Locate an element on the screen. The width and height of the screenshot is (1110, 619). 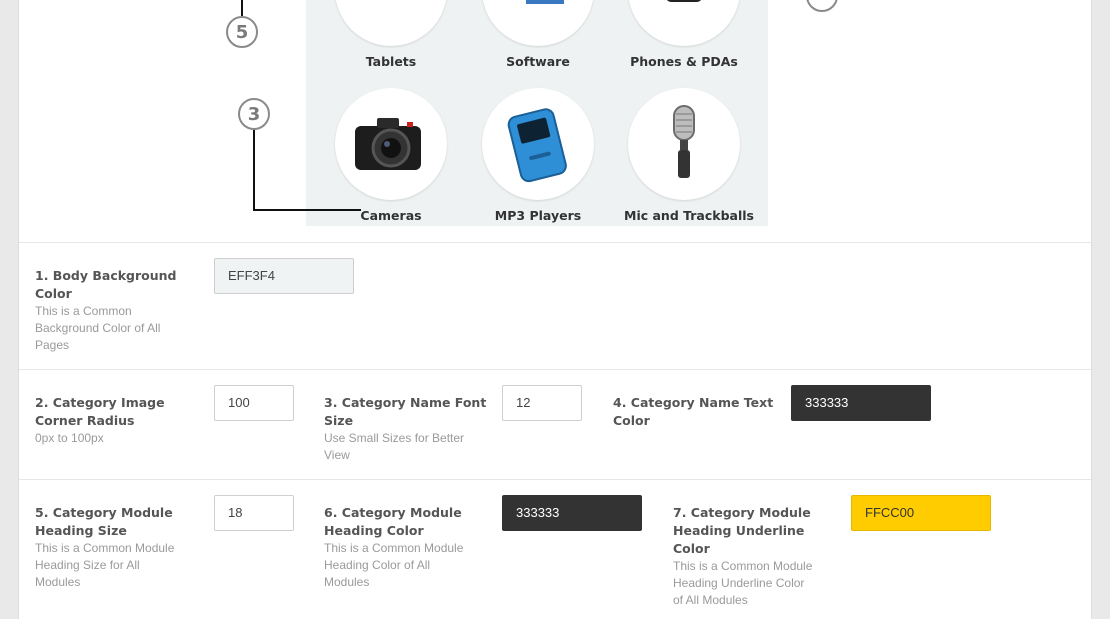
callout-5: 5 is located at coordinates (242, 32).